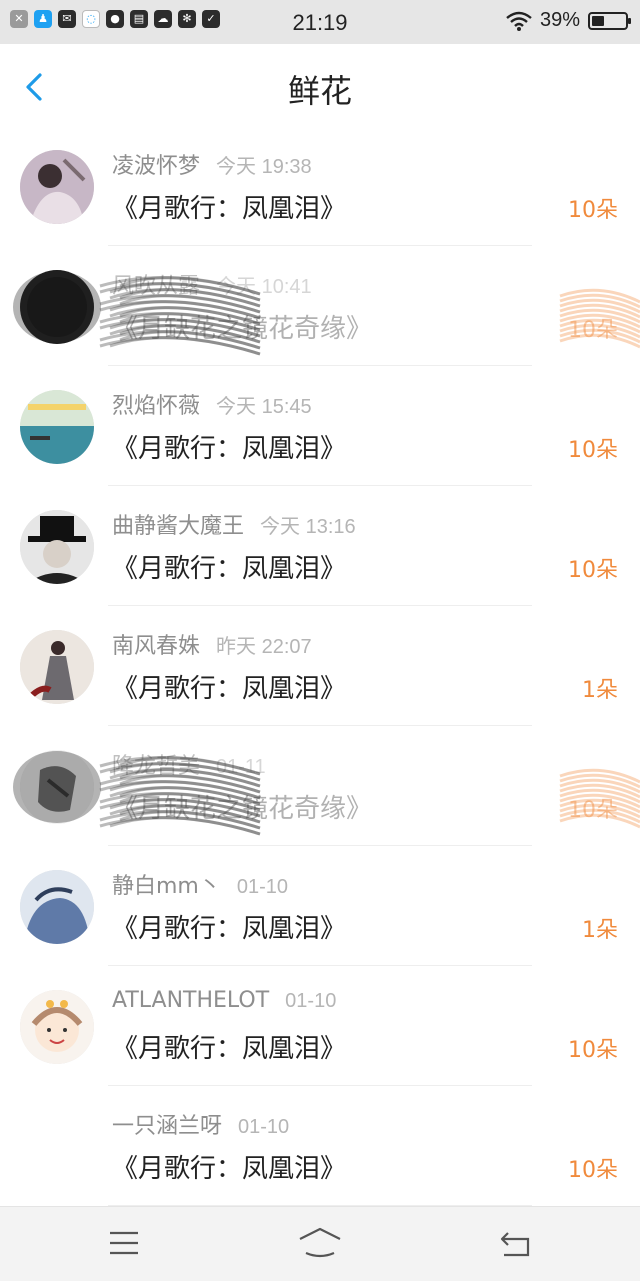  Describe the element at coordinates (212, 164) in the screenshot. I see `name-line: 凌波怀梦 今天 19:38` at that location.